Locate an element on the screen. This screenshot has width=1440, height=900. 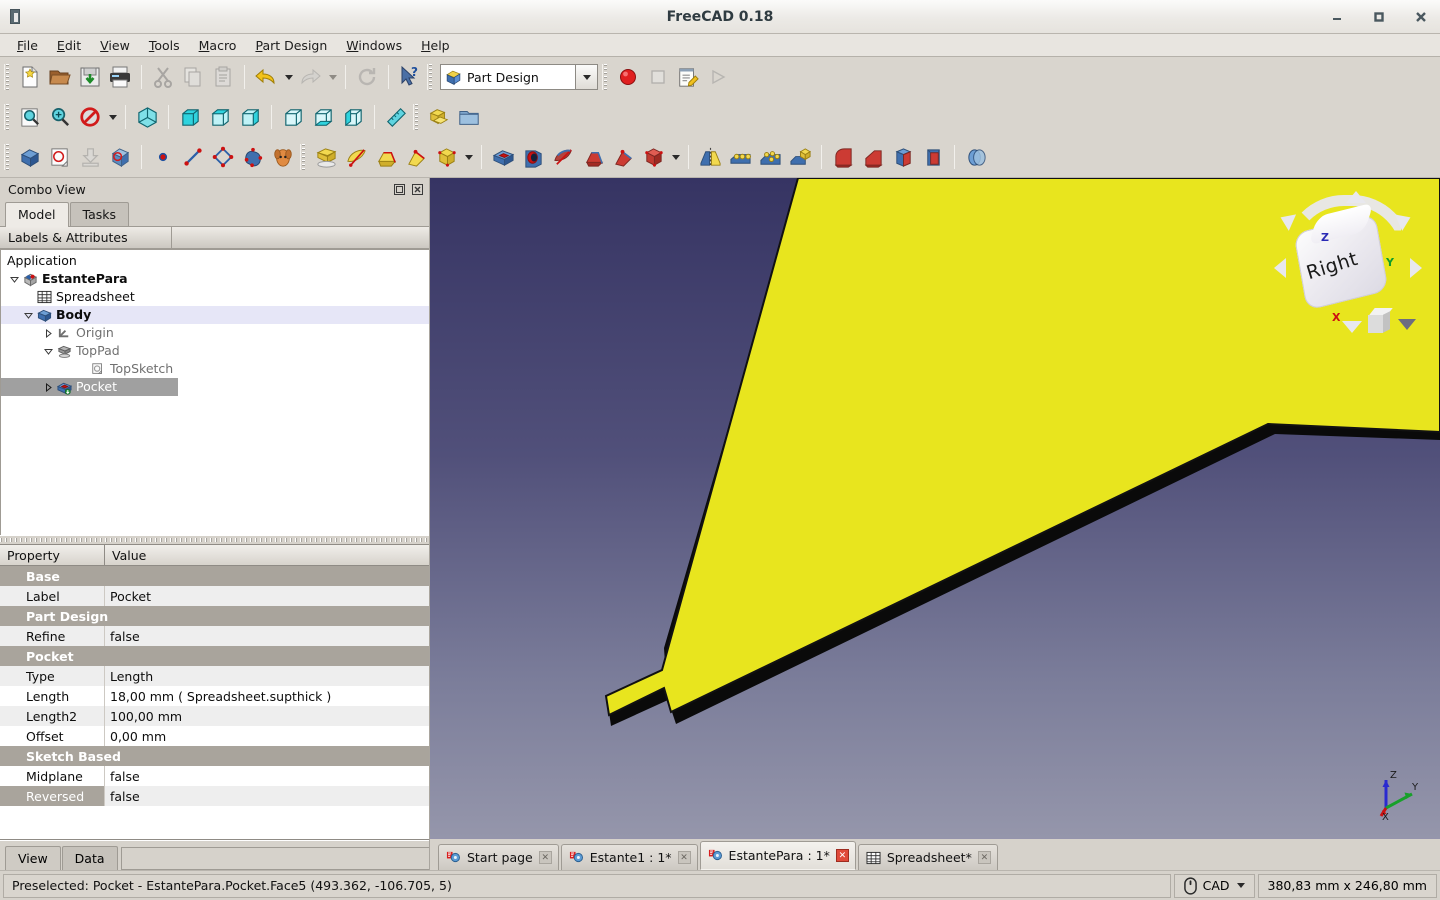
macro-execute-icon is located at coordinates (718, 77).